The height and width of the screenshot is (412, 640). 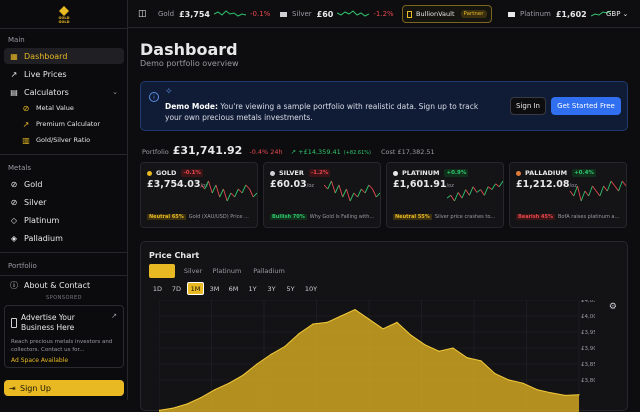 What do you see at coordinates (39, 360) in the screenshot?
I see `ad-link: Ad Space Available` at bounding box center [39, 360].